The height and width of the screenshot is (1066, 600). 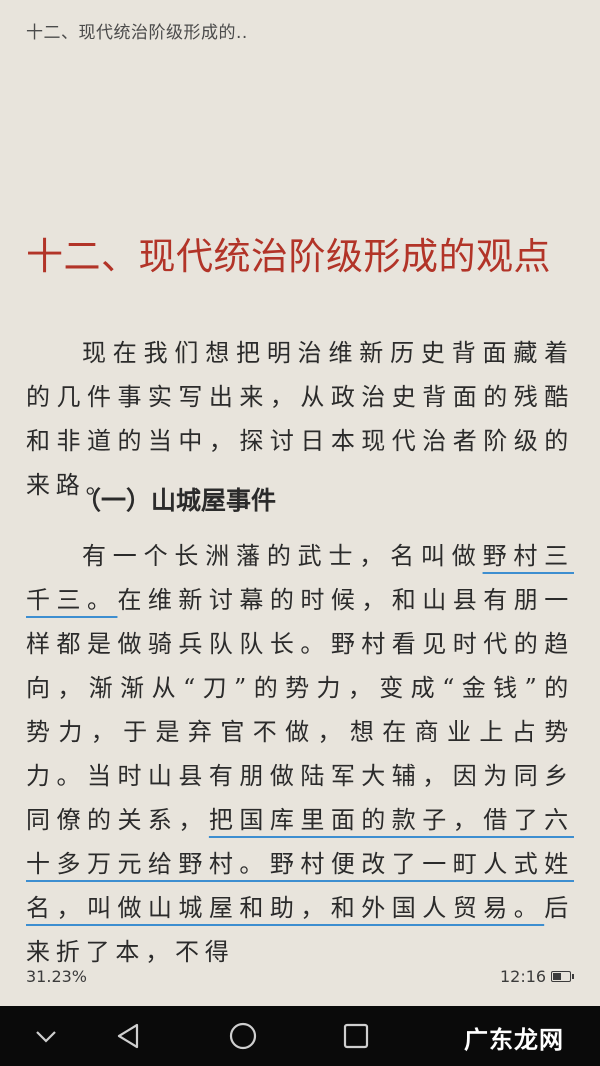 What do you see at coordinates (300, 1036) in the screenshot?
I see `system-navbar: 广东龙网` at bounding box center [300, 1036].